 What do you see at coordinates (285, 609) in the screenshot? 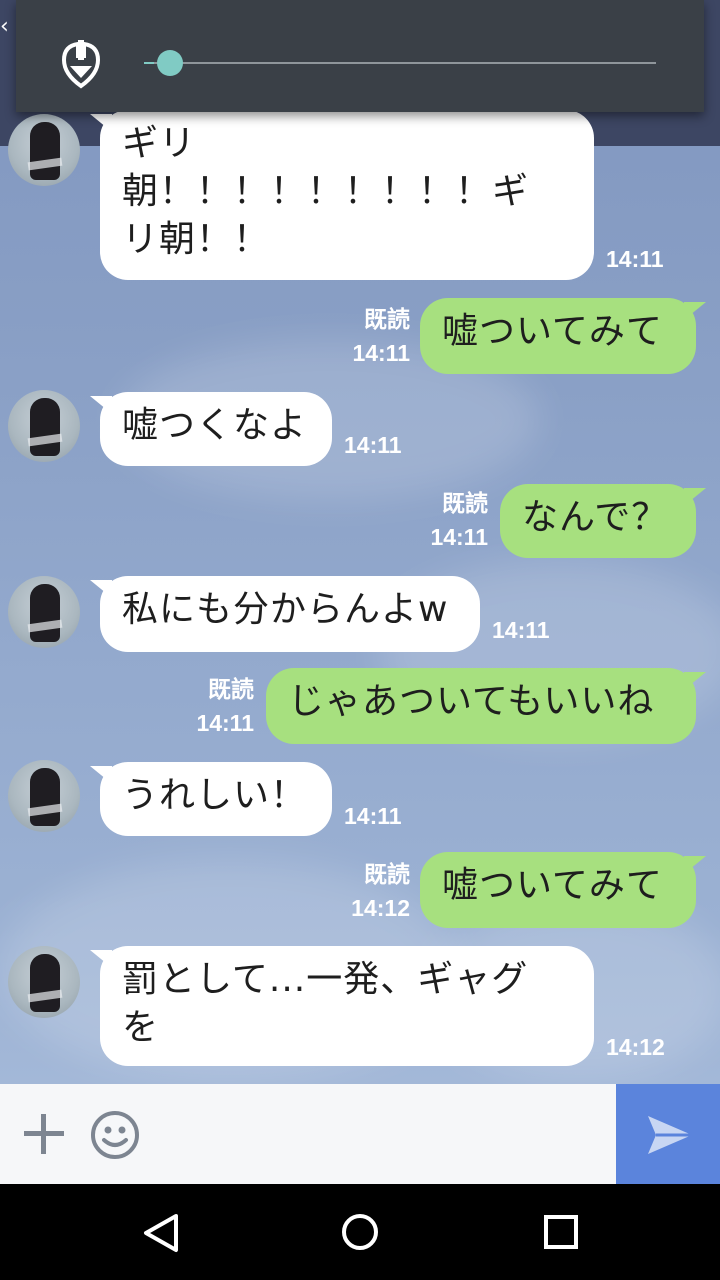
I see `message-text: 私にも分からんよw` at bounding box center [285, 609].